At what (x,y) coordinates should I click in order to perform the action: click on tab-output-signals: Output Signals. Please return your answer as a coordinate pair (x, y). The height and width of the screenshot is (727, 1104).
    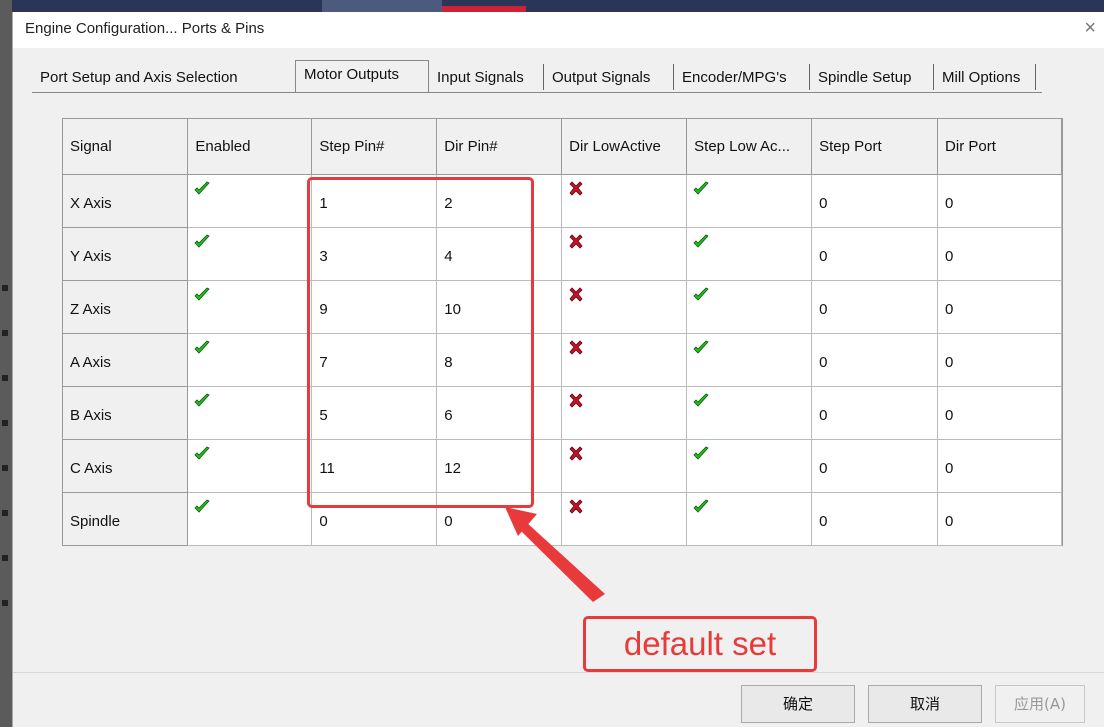
    Looking at the image, I should click on (609, 77).